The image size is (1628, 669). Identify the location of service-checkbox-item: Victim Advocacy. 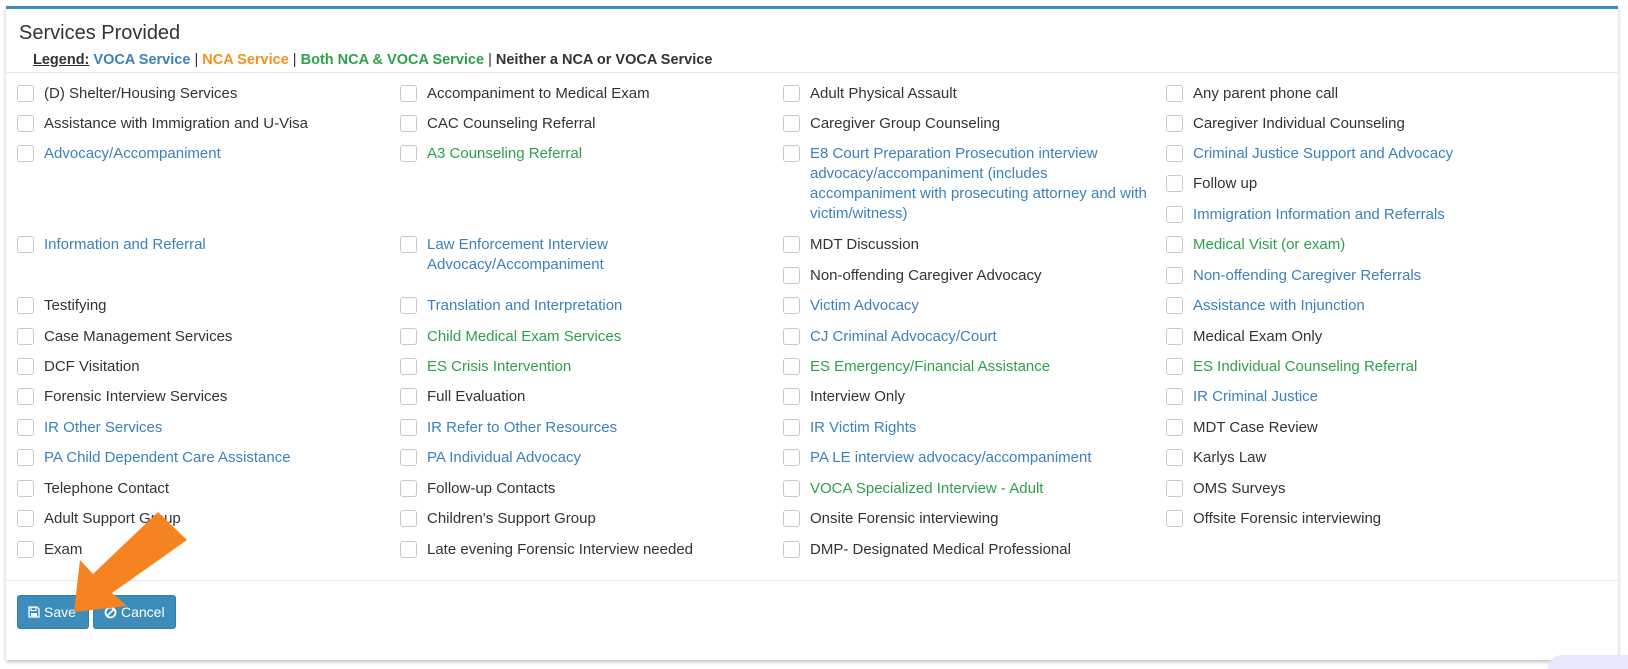
(968, 306).